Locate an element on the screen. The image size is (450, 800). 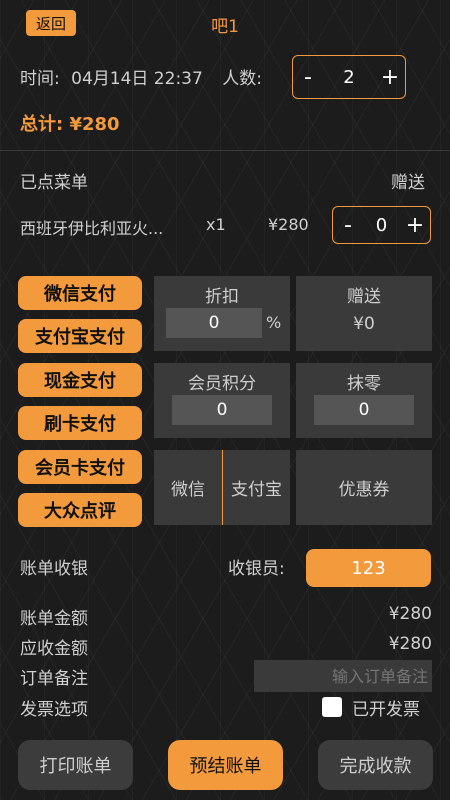
complete-payment-button: 完成收款 is located at coordinates (375, 765).